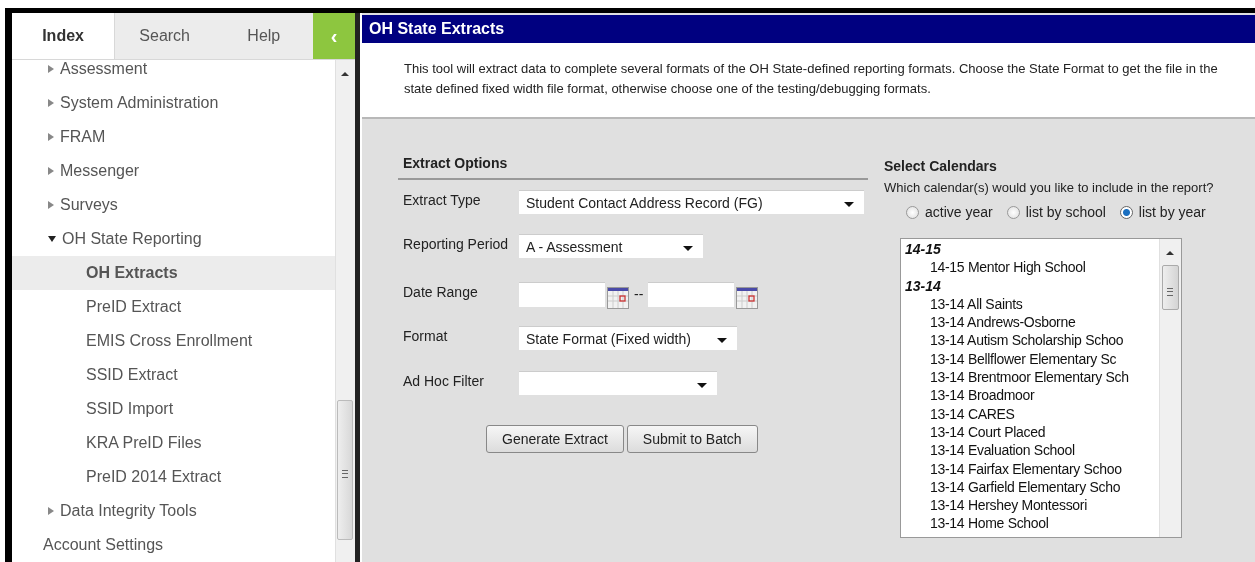  I want to click on calendar-listbox, so click(1041, 388).